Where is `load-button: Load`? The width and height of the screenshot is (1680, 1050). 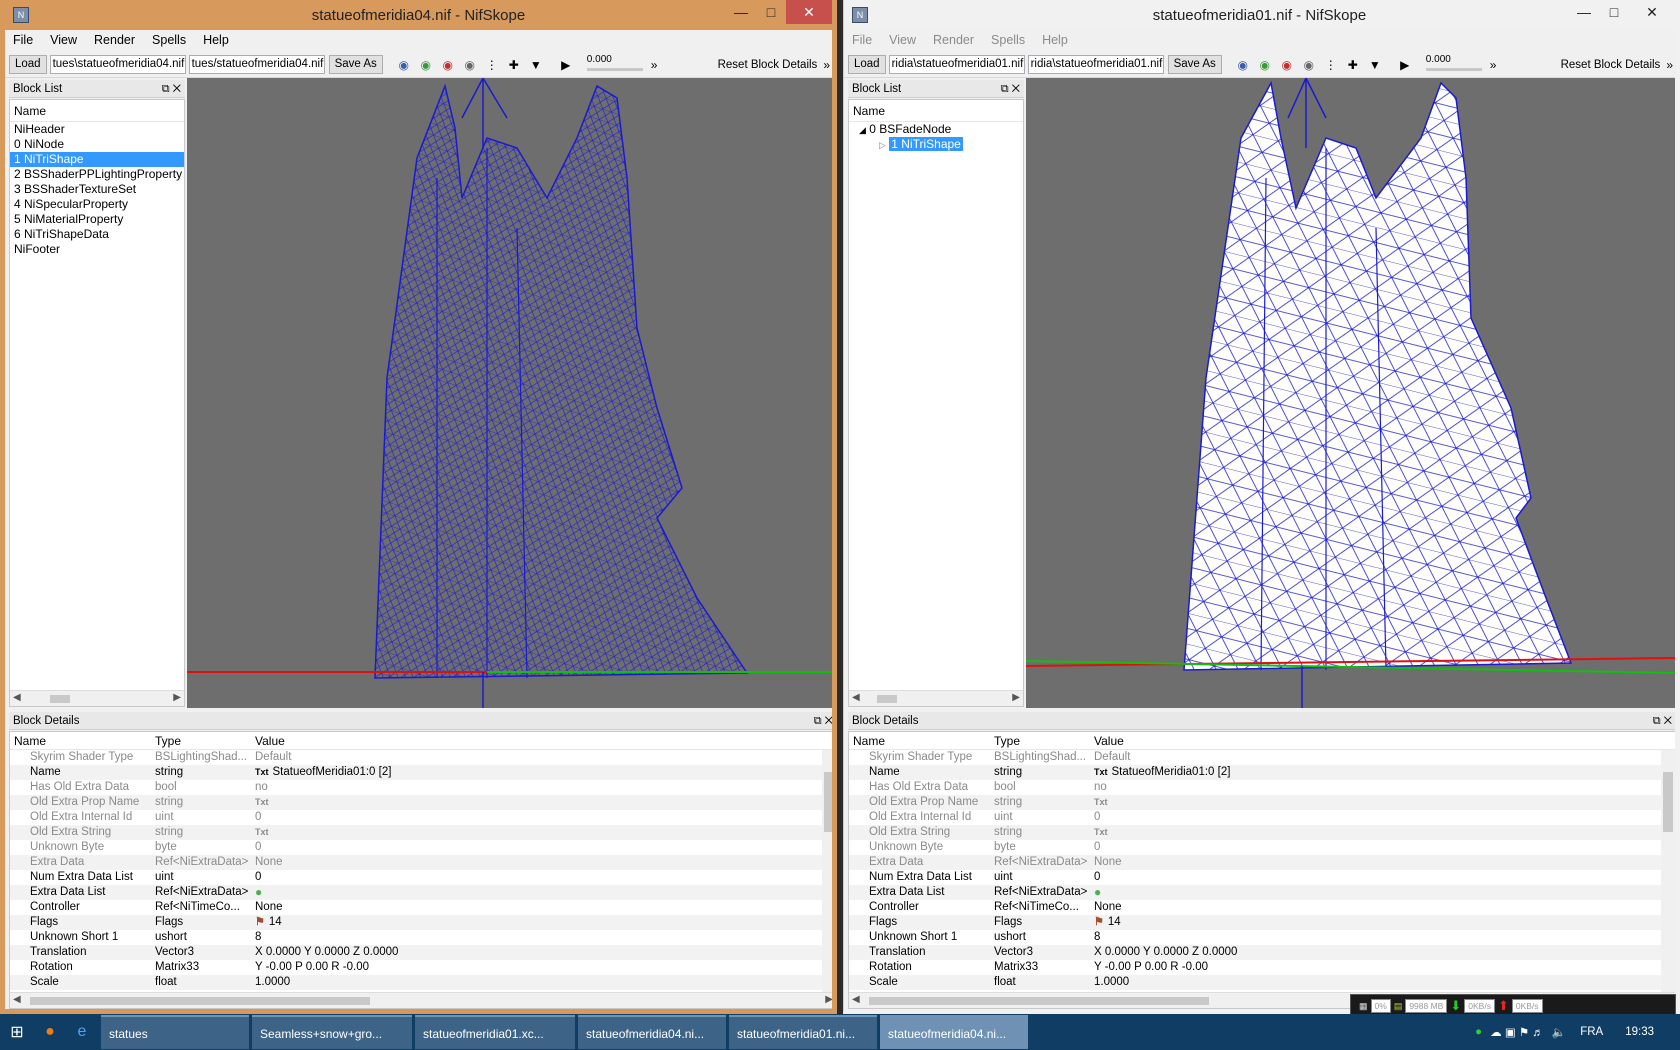
load-button: Load is located at coordinates (28, 64).